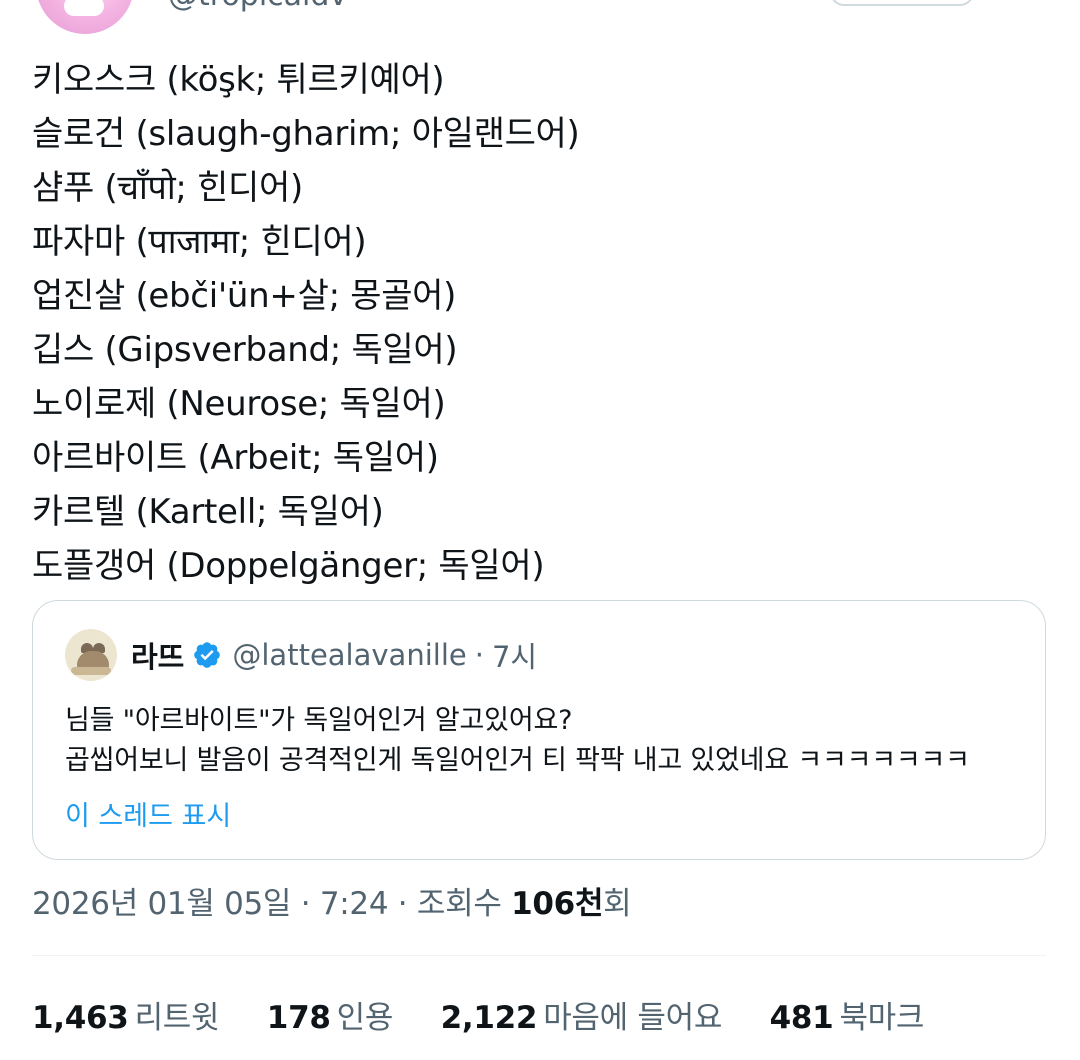  I want to click on tweet-line: 키오스크 (köşk; 튀르키예어), so click(238, 80).